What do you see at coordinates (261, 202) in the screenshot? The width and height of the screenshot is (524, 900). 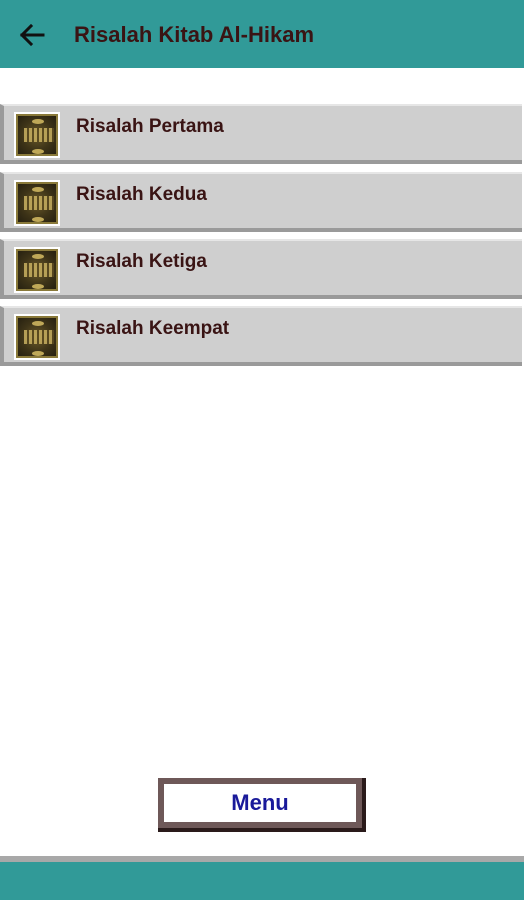 I see `list-item-risalah-kedua: Risalah Kedua` at bounding box center [261, 202].